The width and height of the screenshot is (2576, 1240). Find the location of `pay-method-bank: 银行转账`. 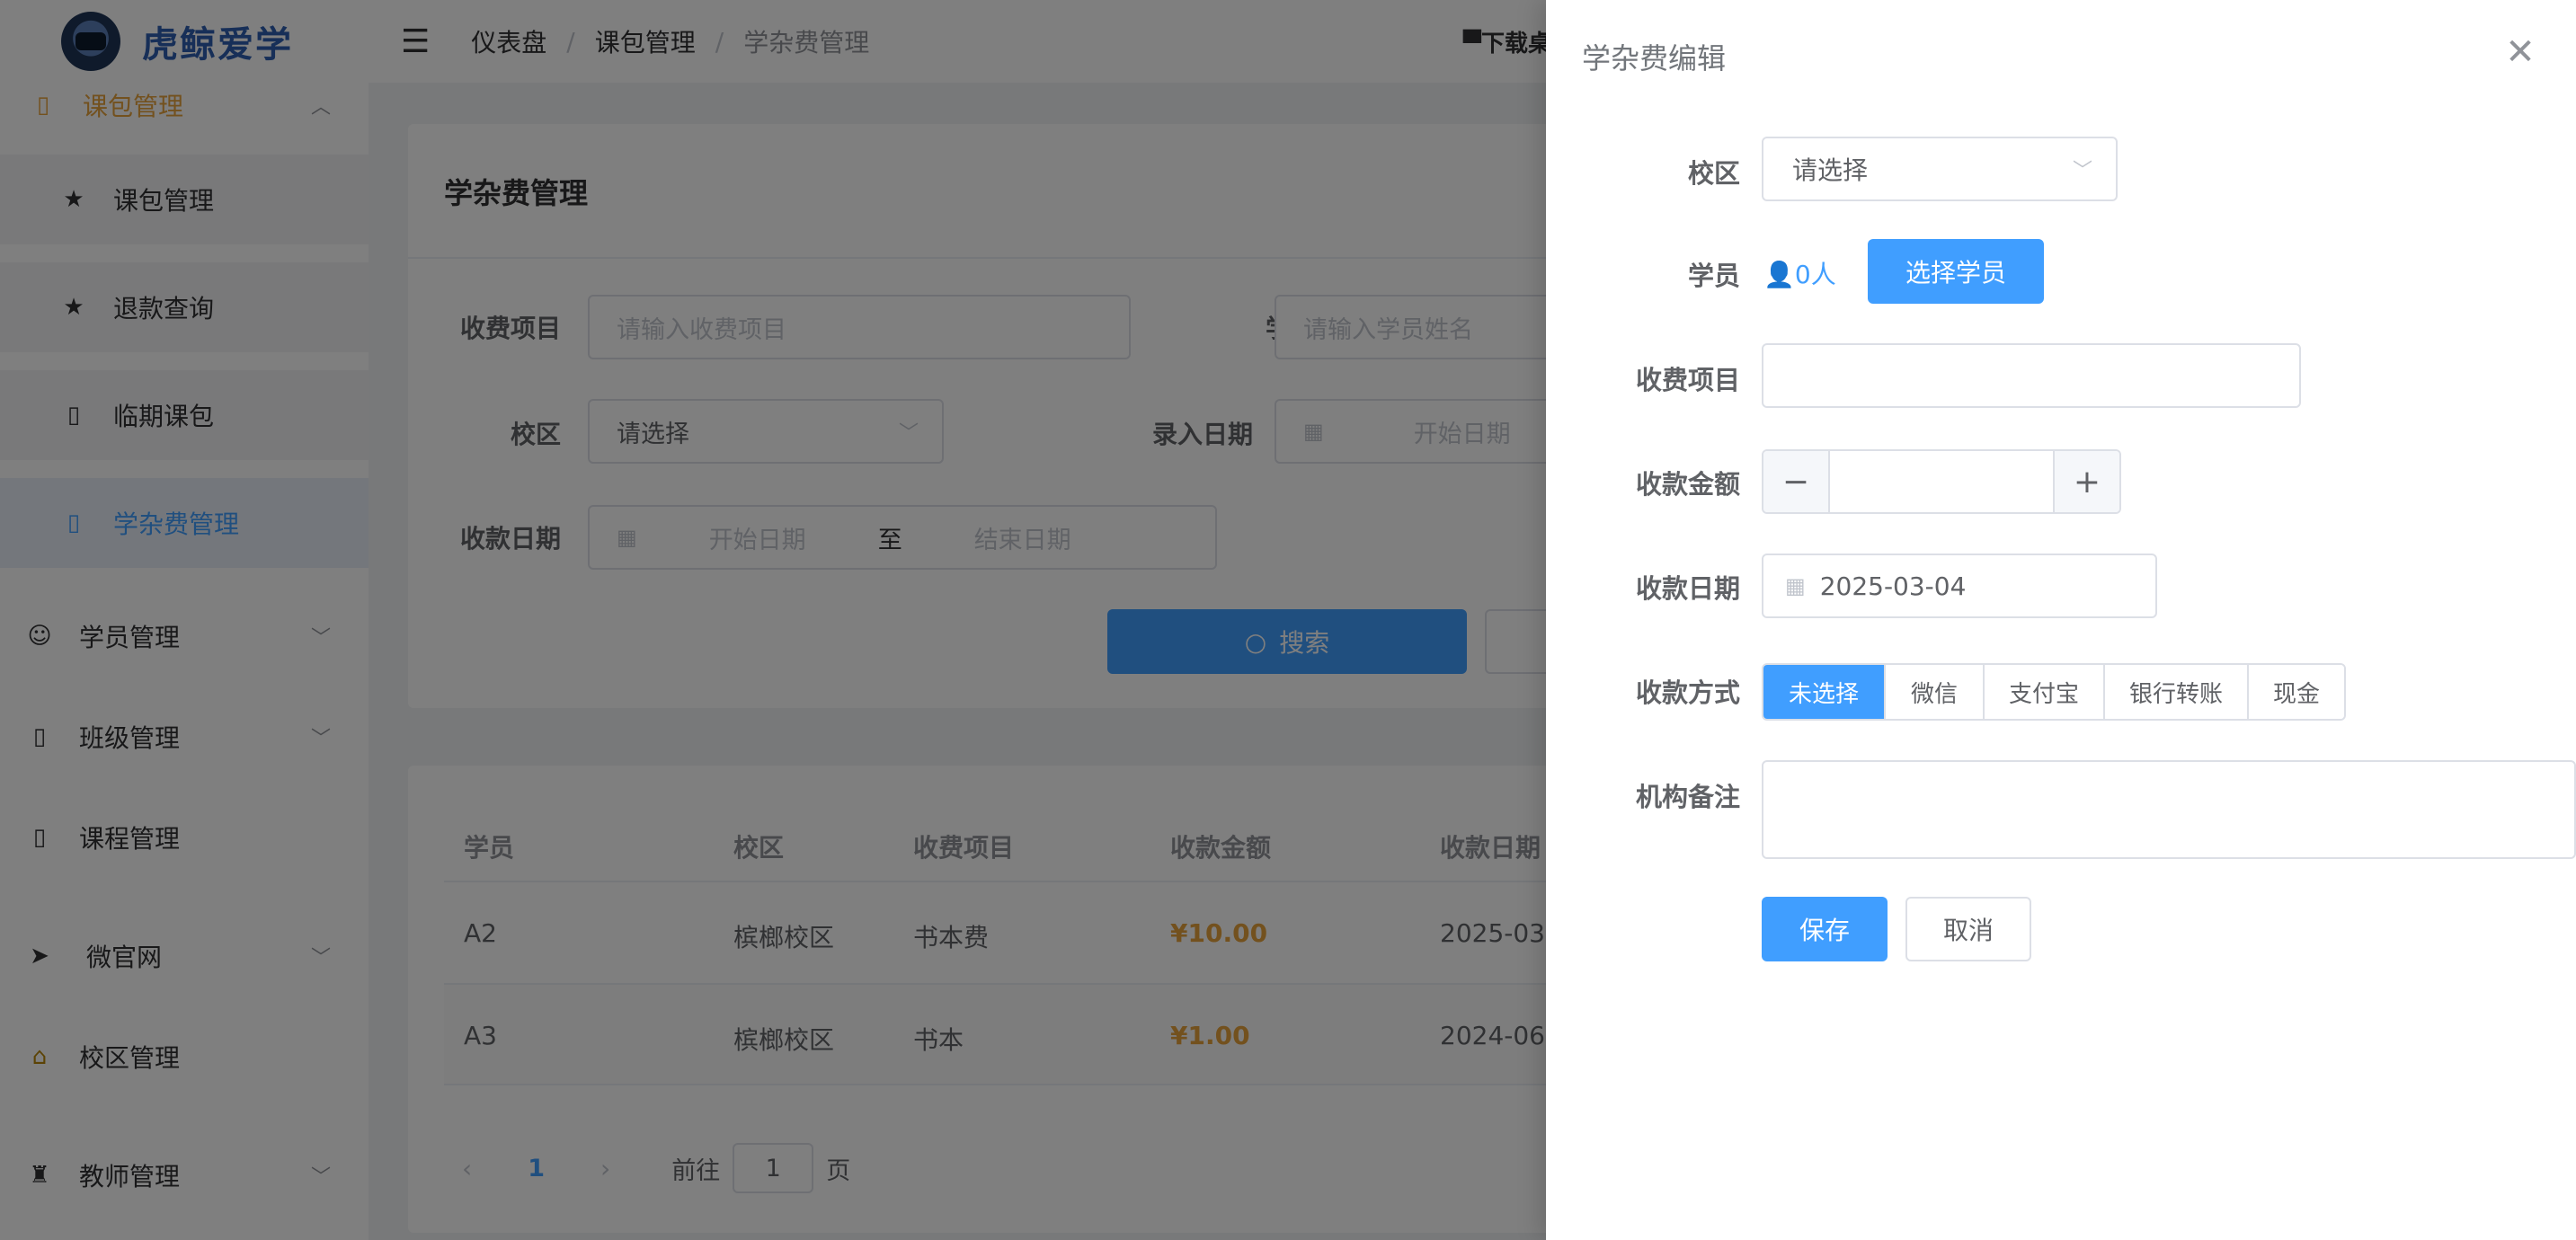

pay-method-bank: 银行转账 is located at coordinates (2175, 692).